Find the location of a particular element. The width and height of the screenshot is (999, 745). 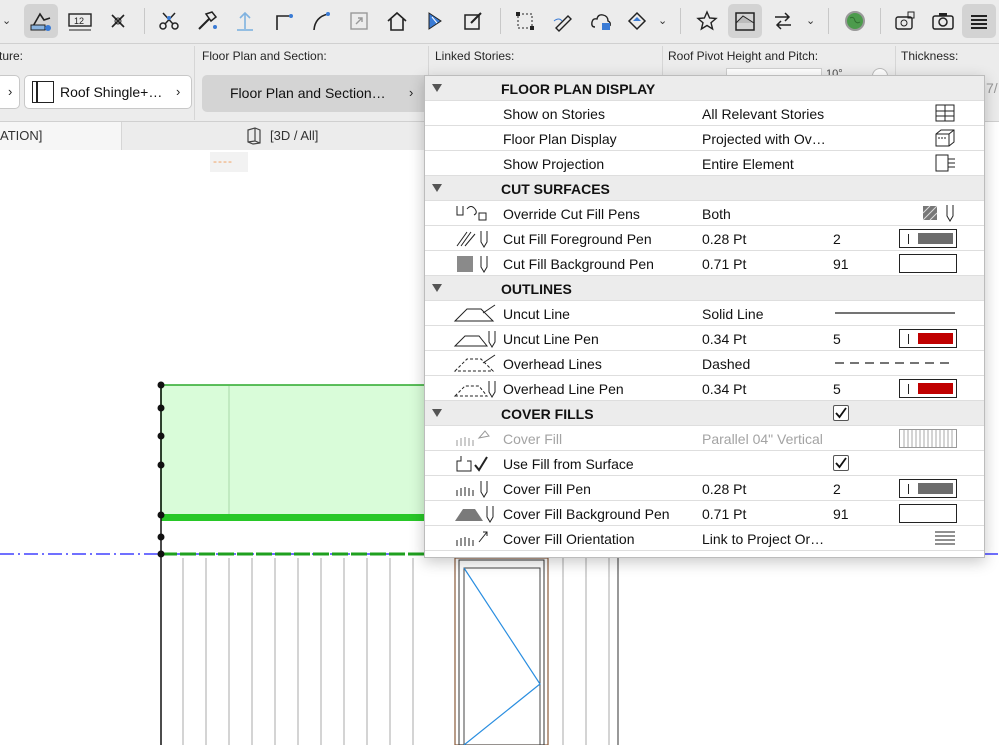

view-tab-bar: ATION] [3D / All] is located at coordinates (215, 136).